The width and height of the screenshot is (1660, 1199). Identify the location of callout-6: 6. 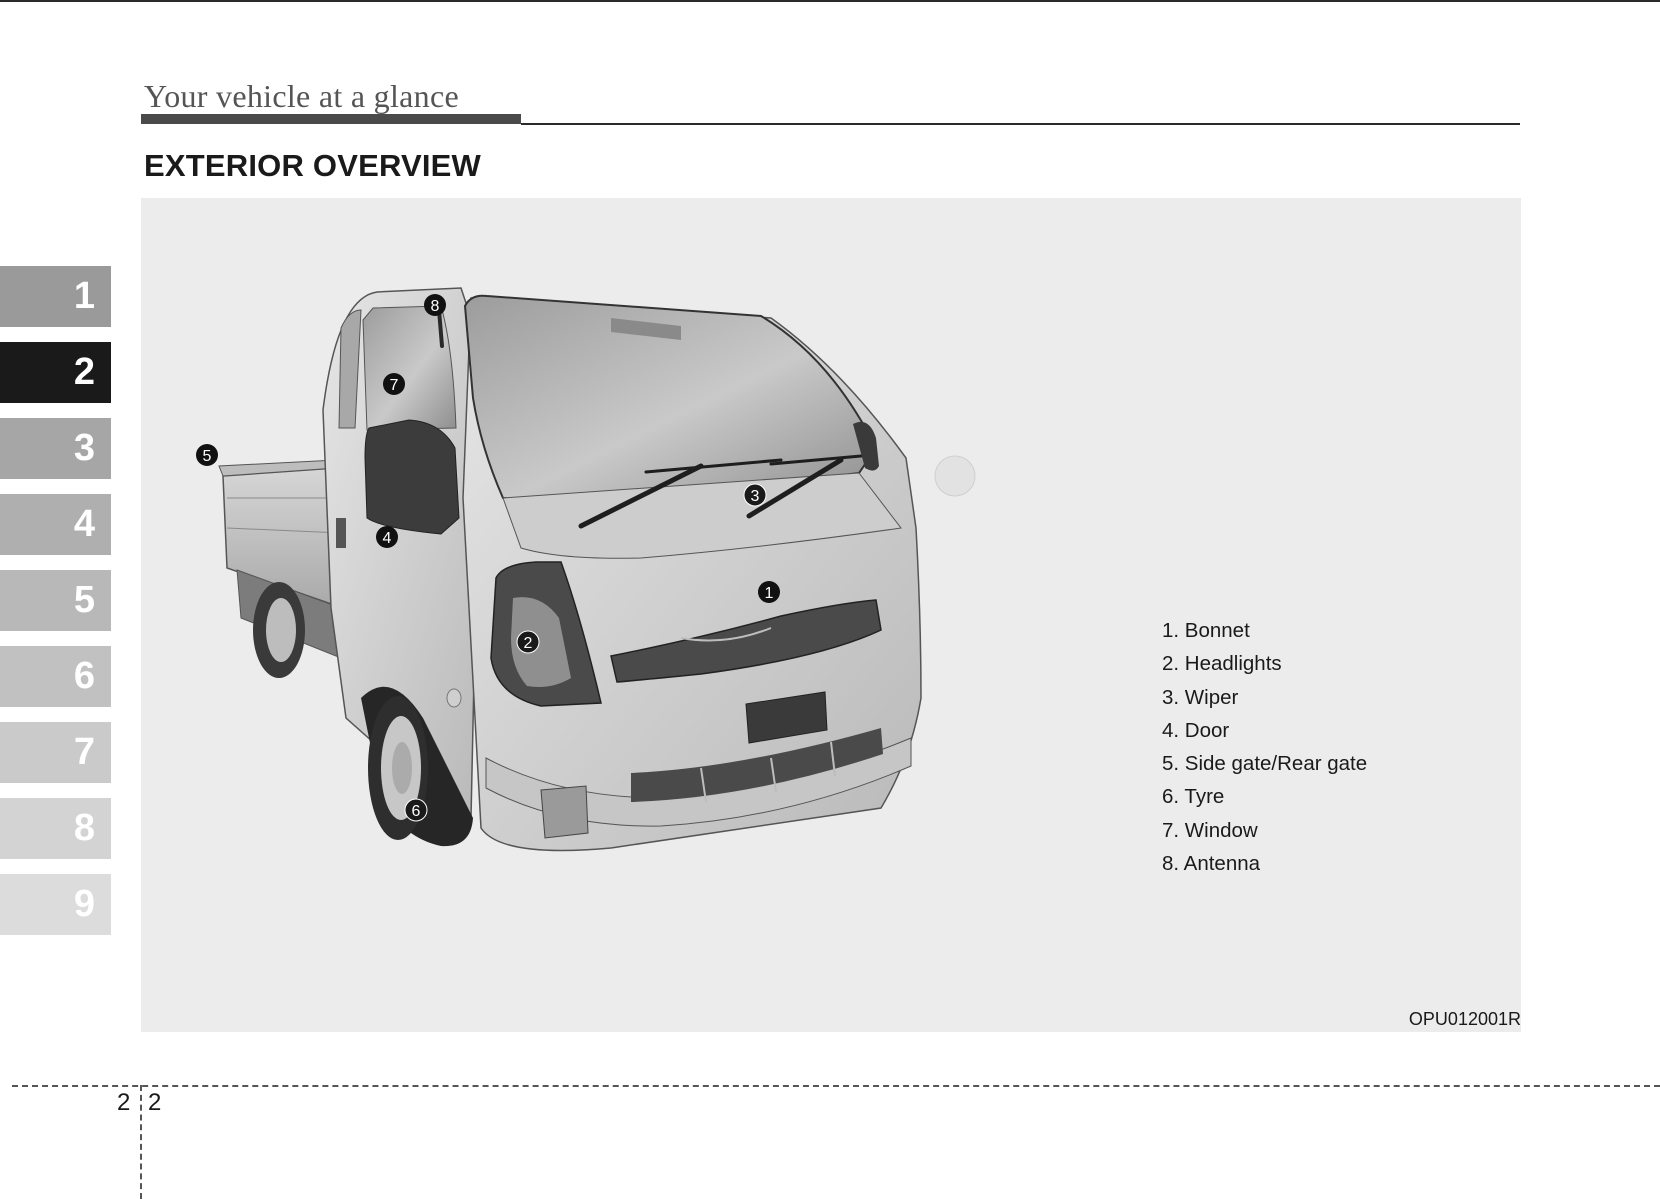
(416, 810).